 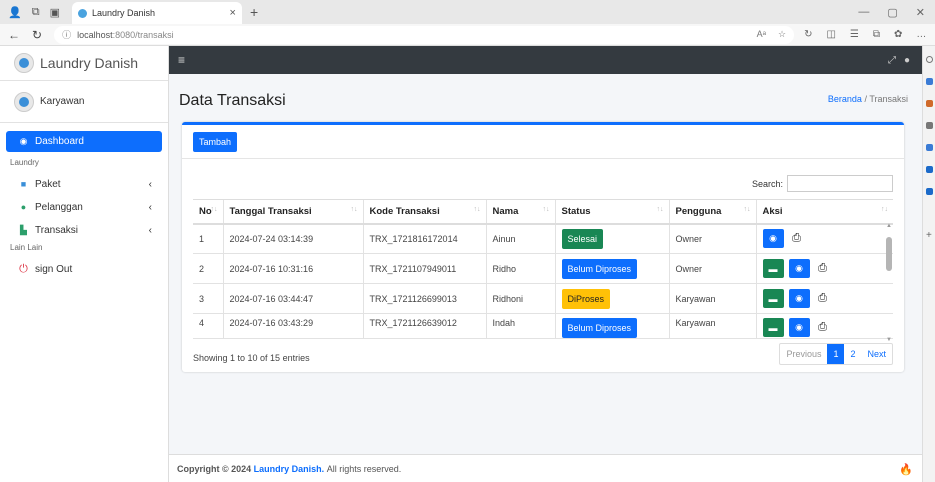 What do you see at coordinates (156, 13) in the screenshot?
I see `browser-tab: Laundry Danish ×` at bounding box center [156, 13].